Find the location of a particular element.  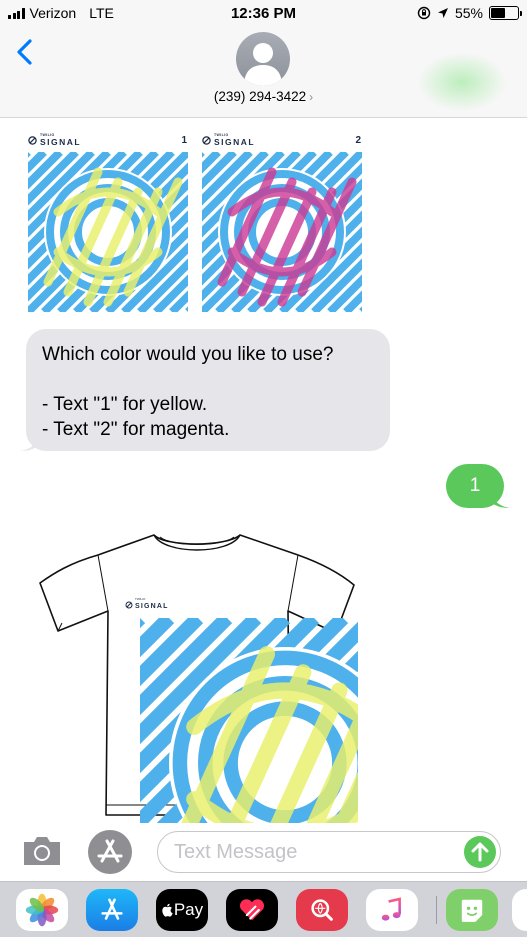

outgoing-message-text: 1 is located at coordinates (475, 485).